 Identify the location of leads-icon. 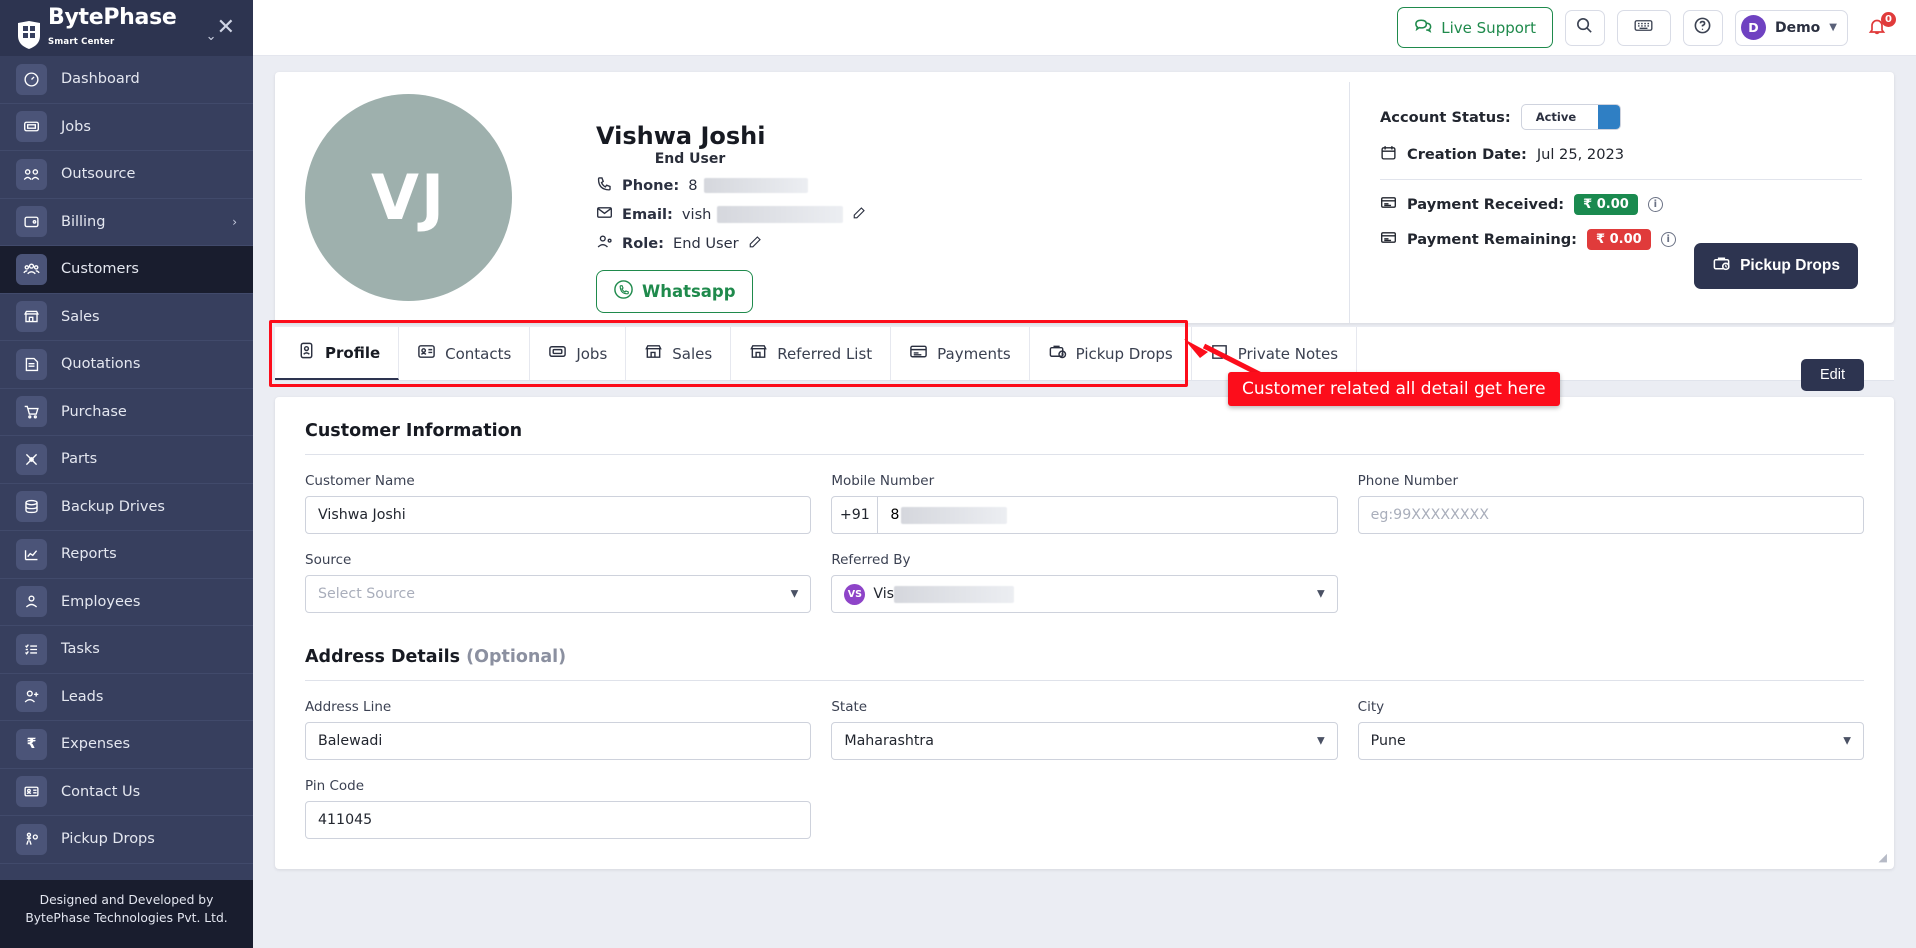
(31, 697).